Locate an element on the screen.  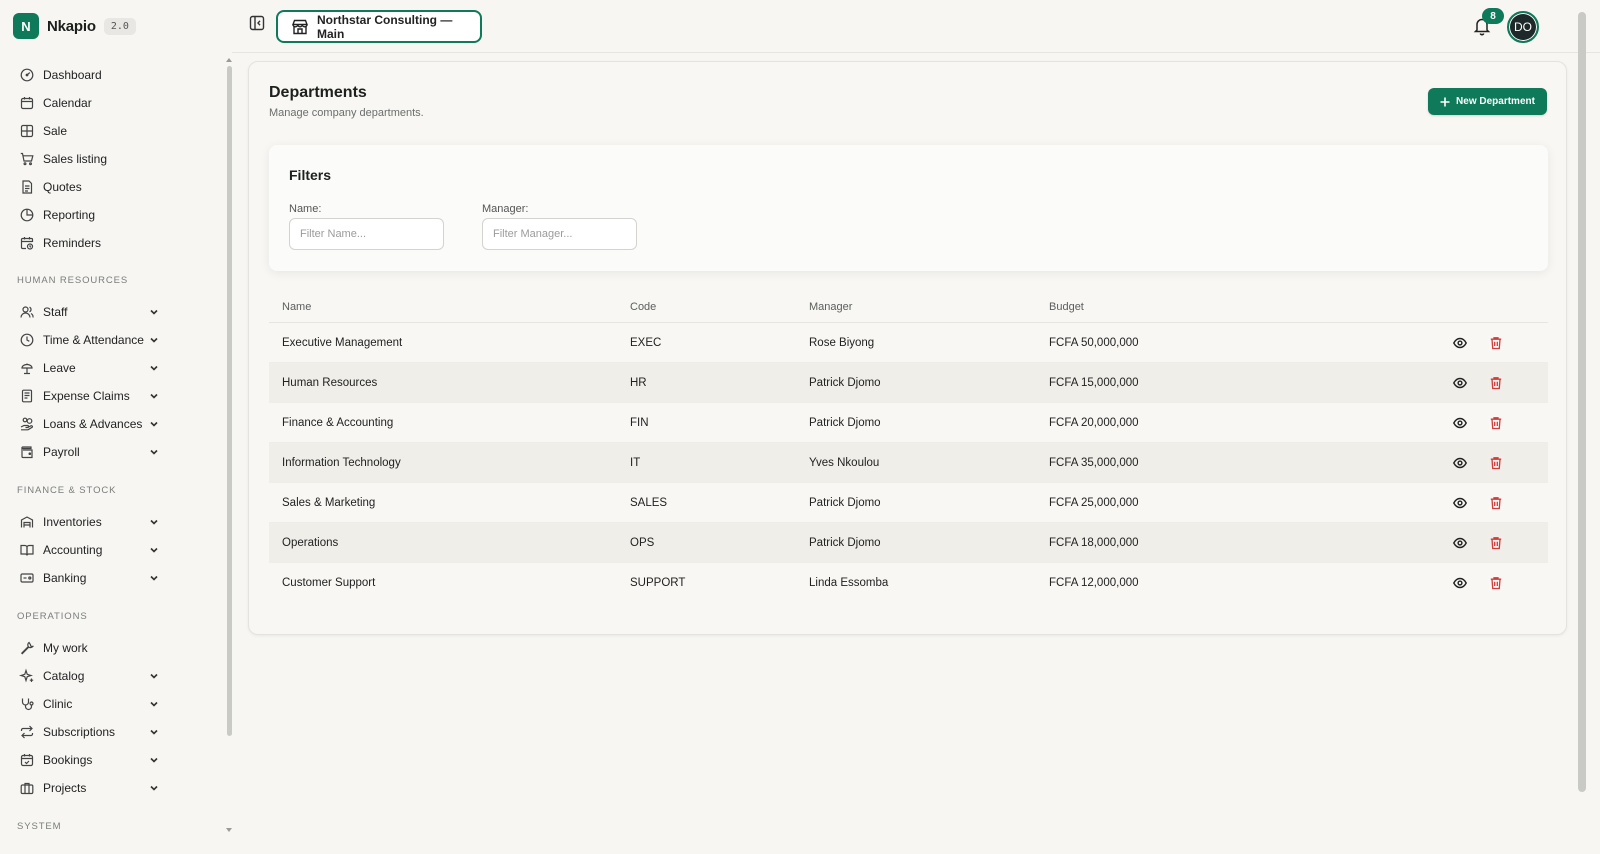
sidebar-item-payroll: Payroll is located at coordinates (112, 452).